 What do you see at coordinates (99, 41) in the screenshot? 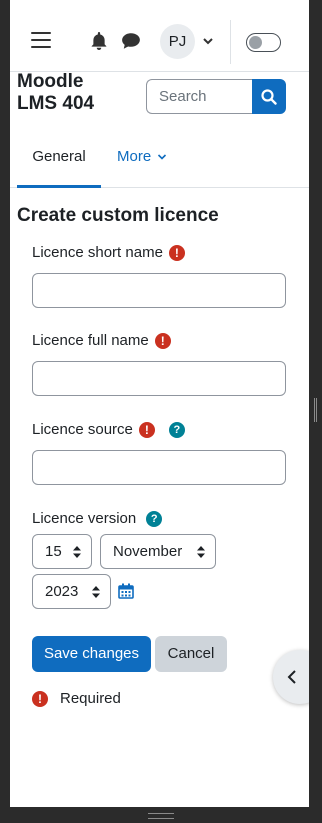
I see `bell-icon` at bounding box center [99, 41].